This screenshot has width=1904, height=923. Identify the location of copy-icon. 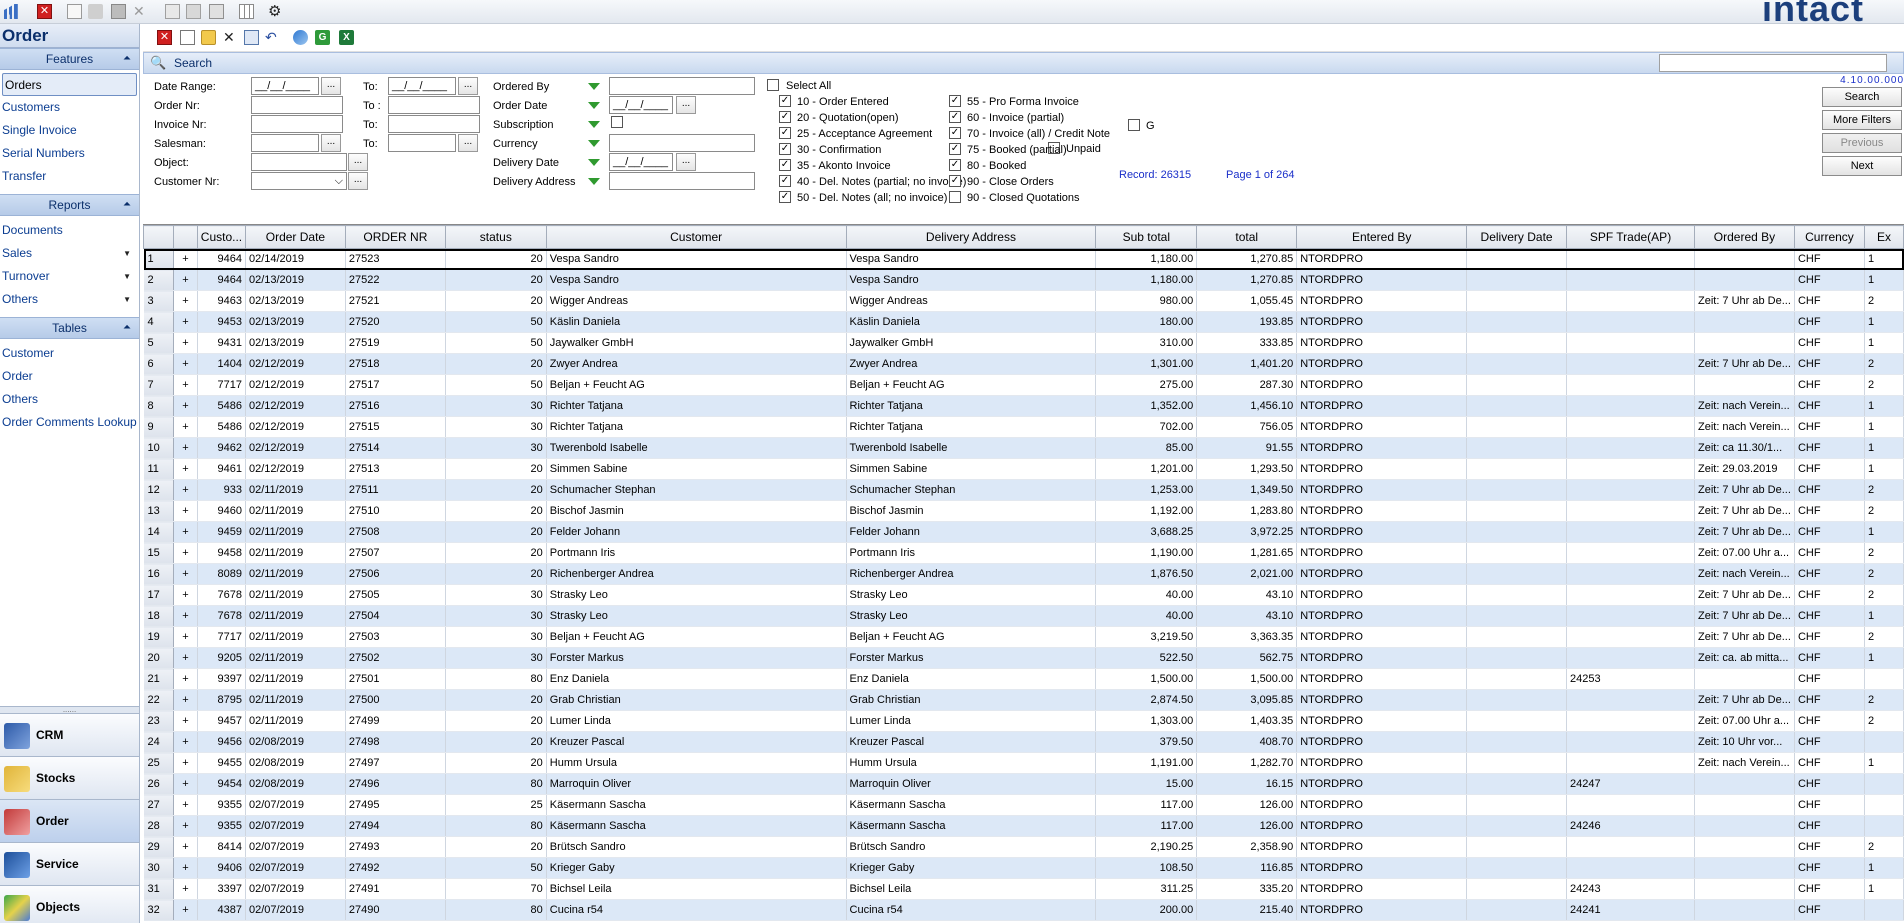
(251, 37).